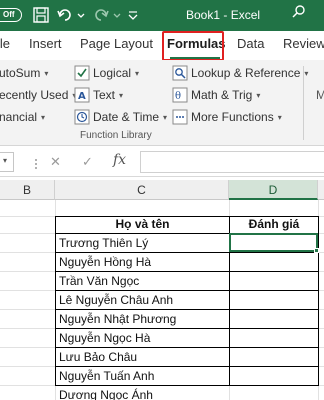  Describe the element at coordinates (143, 300) in the screenshot. I see `table-row-name: Lê Nguyễn Châu Anh` at that location.